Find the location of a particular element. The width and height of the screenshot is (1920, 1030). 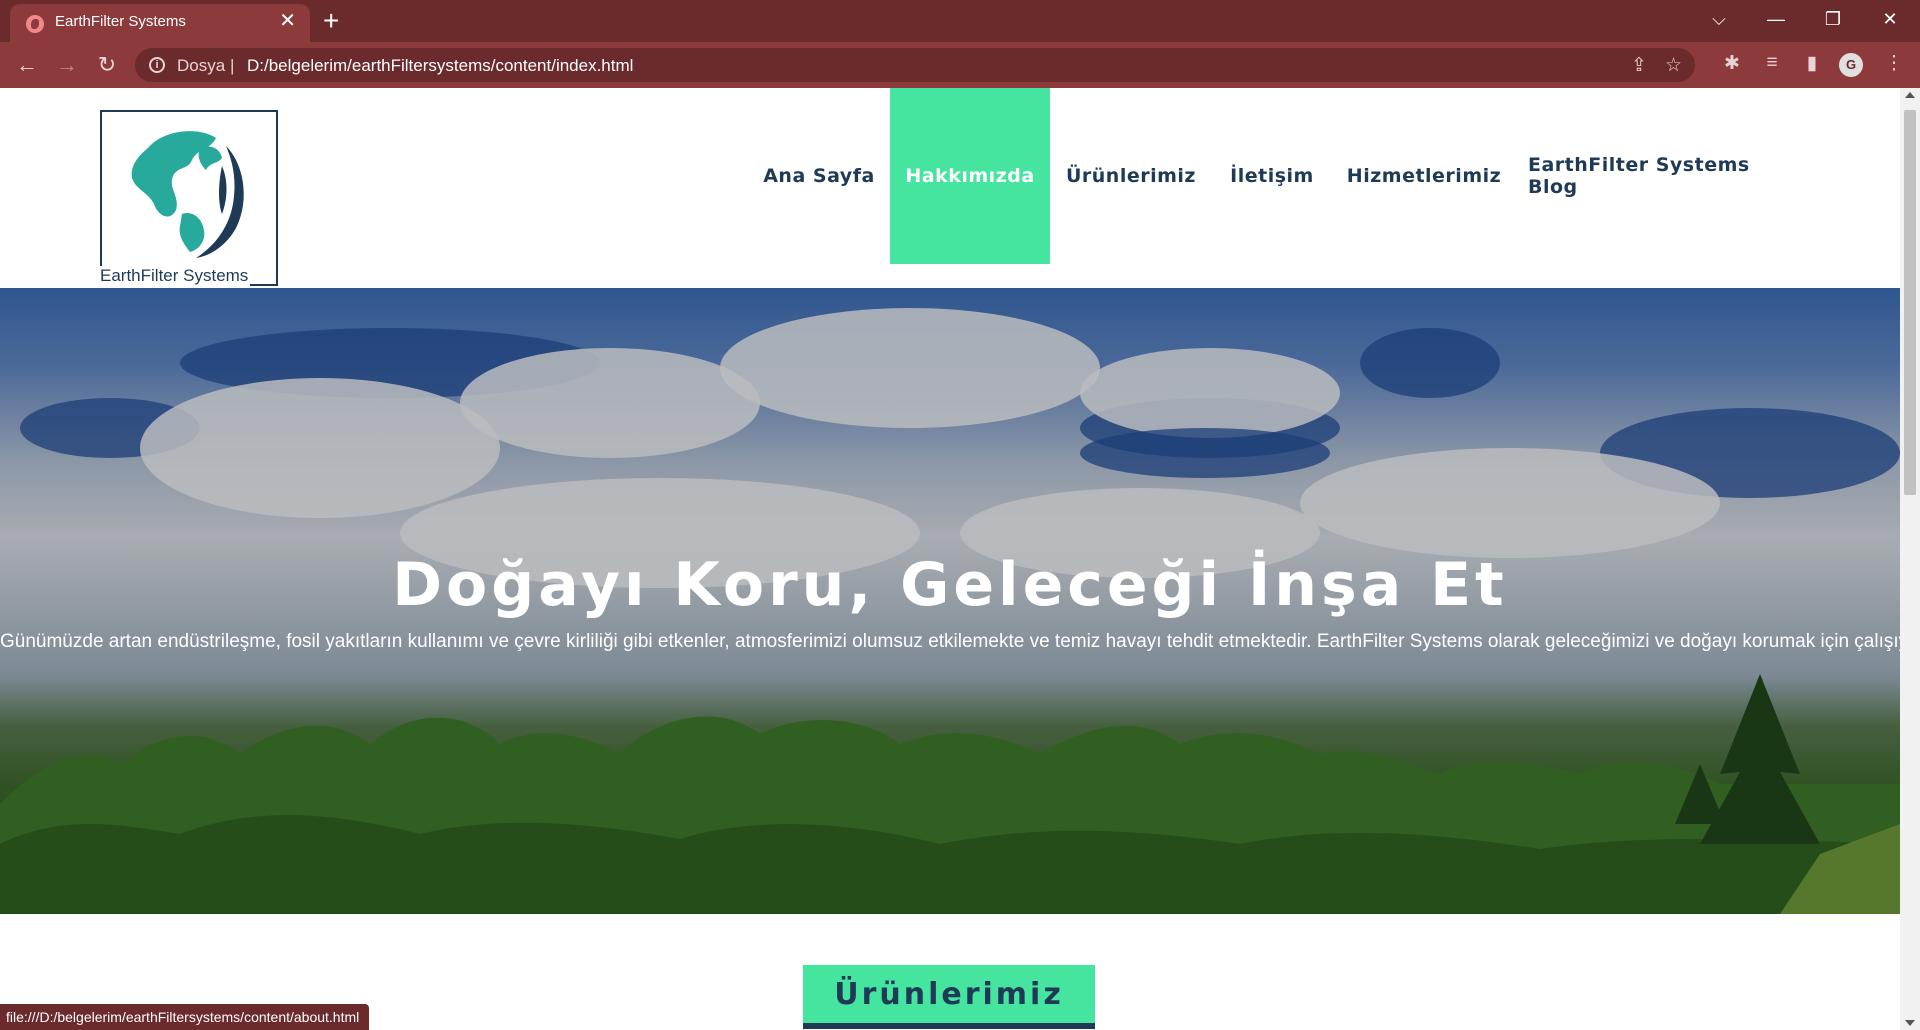

browser-tab: EarthFilter Systems ✕ is located at coordinates (160, 23).